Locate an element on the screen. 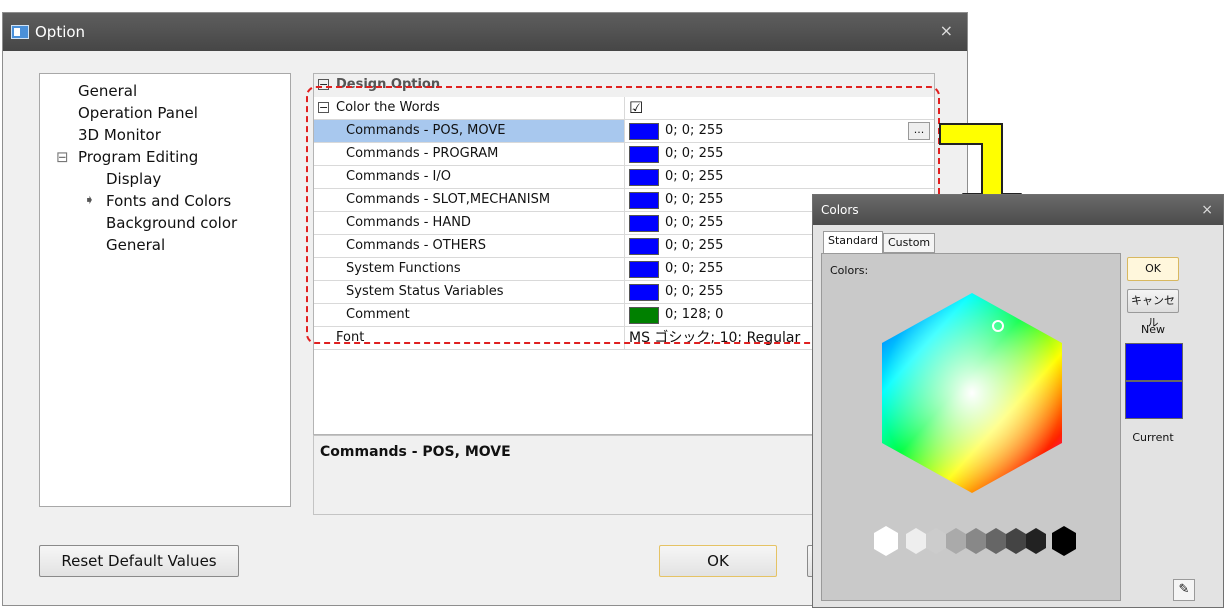  category-collapse-icon: − is located at coordinates (323, 84).